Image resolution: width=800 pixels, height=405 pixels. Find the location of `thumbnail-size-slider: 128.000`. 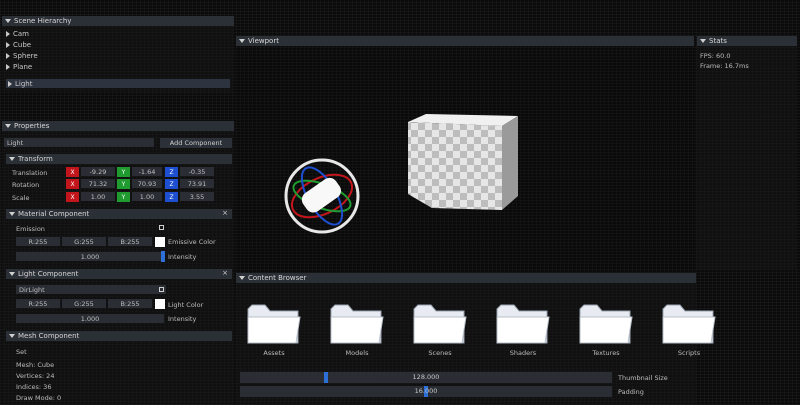

thumbnail-size-slider: 128.000 is located at coordinates (426, 377).